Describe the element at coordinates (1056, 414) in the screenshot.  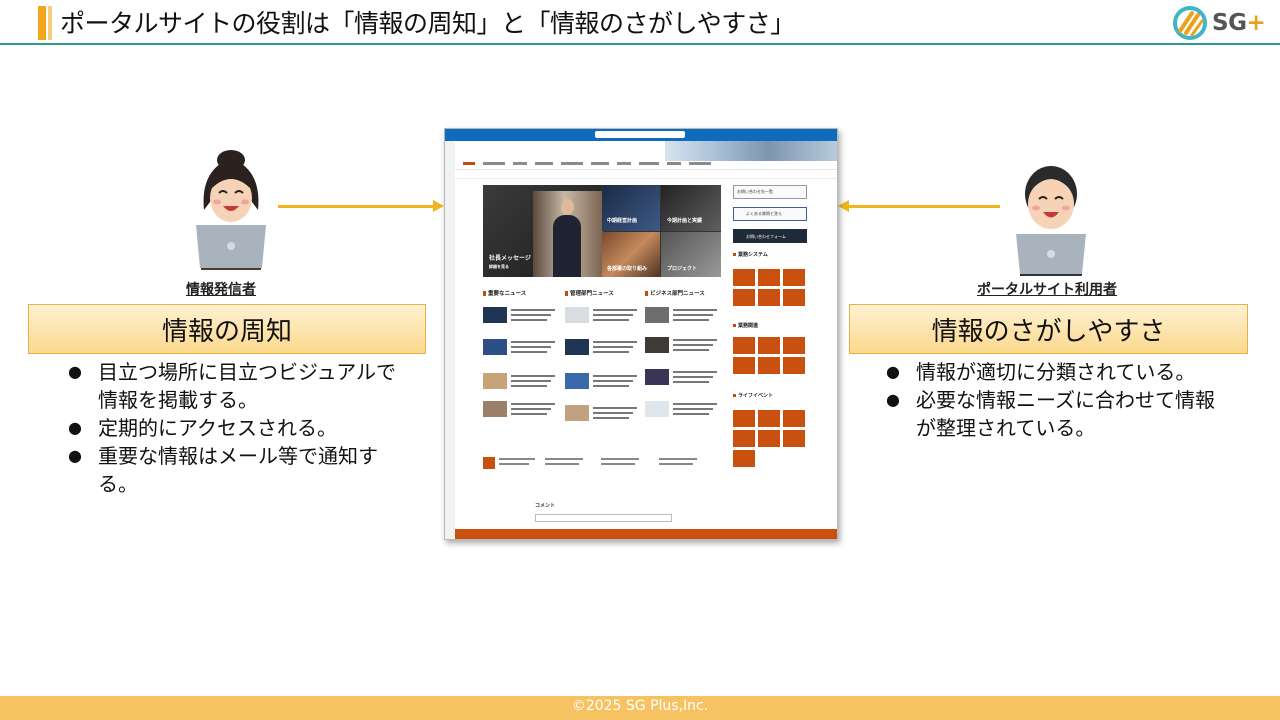
I see `list-item: 必要な情報ニーズに合わせて情報が整理されている。` at that location.